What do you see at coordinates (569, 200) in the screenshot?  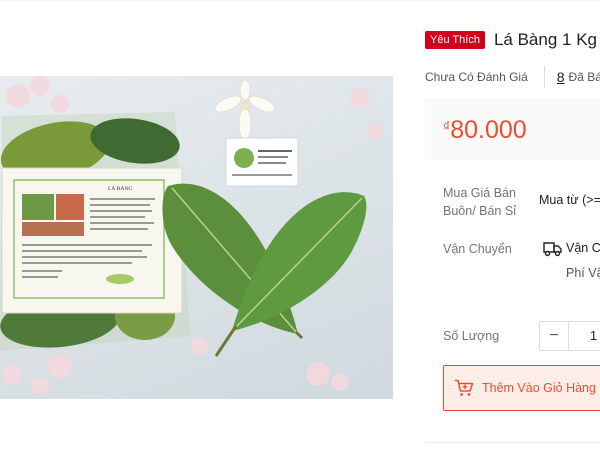 I see `wholesale-value: Mua từ (>=` at bounding box center [569, 200].